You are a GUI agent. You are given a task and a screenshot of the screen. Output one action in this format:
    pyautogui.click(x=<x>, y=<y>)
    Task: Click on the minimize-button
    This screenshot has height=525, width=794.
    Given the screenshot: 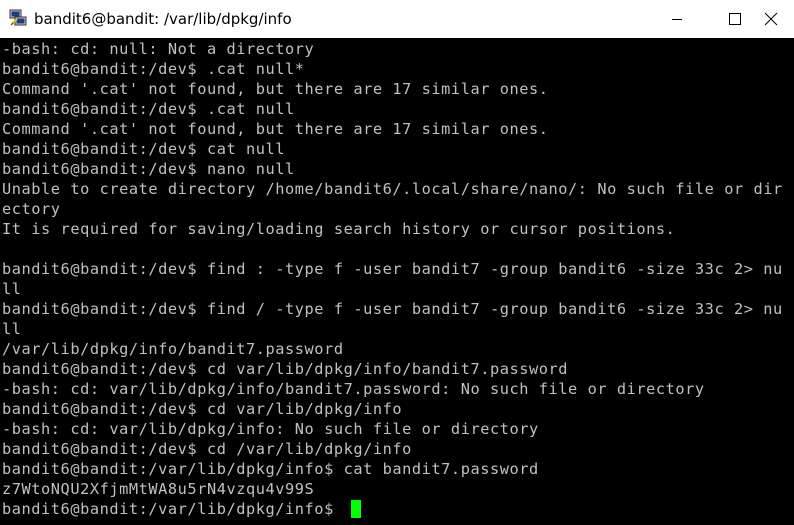 What is the action you would take?
    pyautogui.click(x=677, y=19)
    